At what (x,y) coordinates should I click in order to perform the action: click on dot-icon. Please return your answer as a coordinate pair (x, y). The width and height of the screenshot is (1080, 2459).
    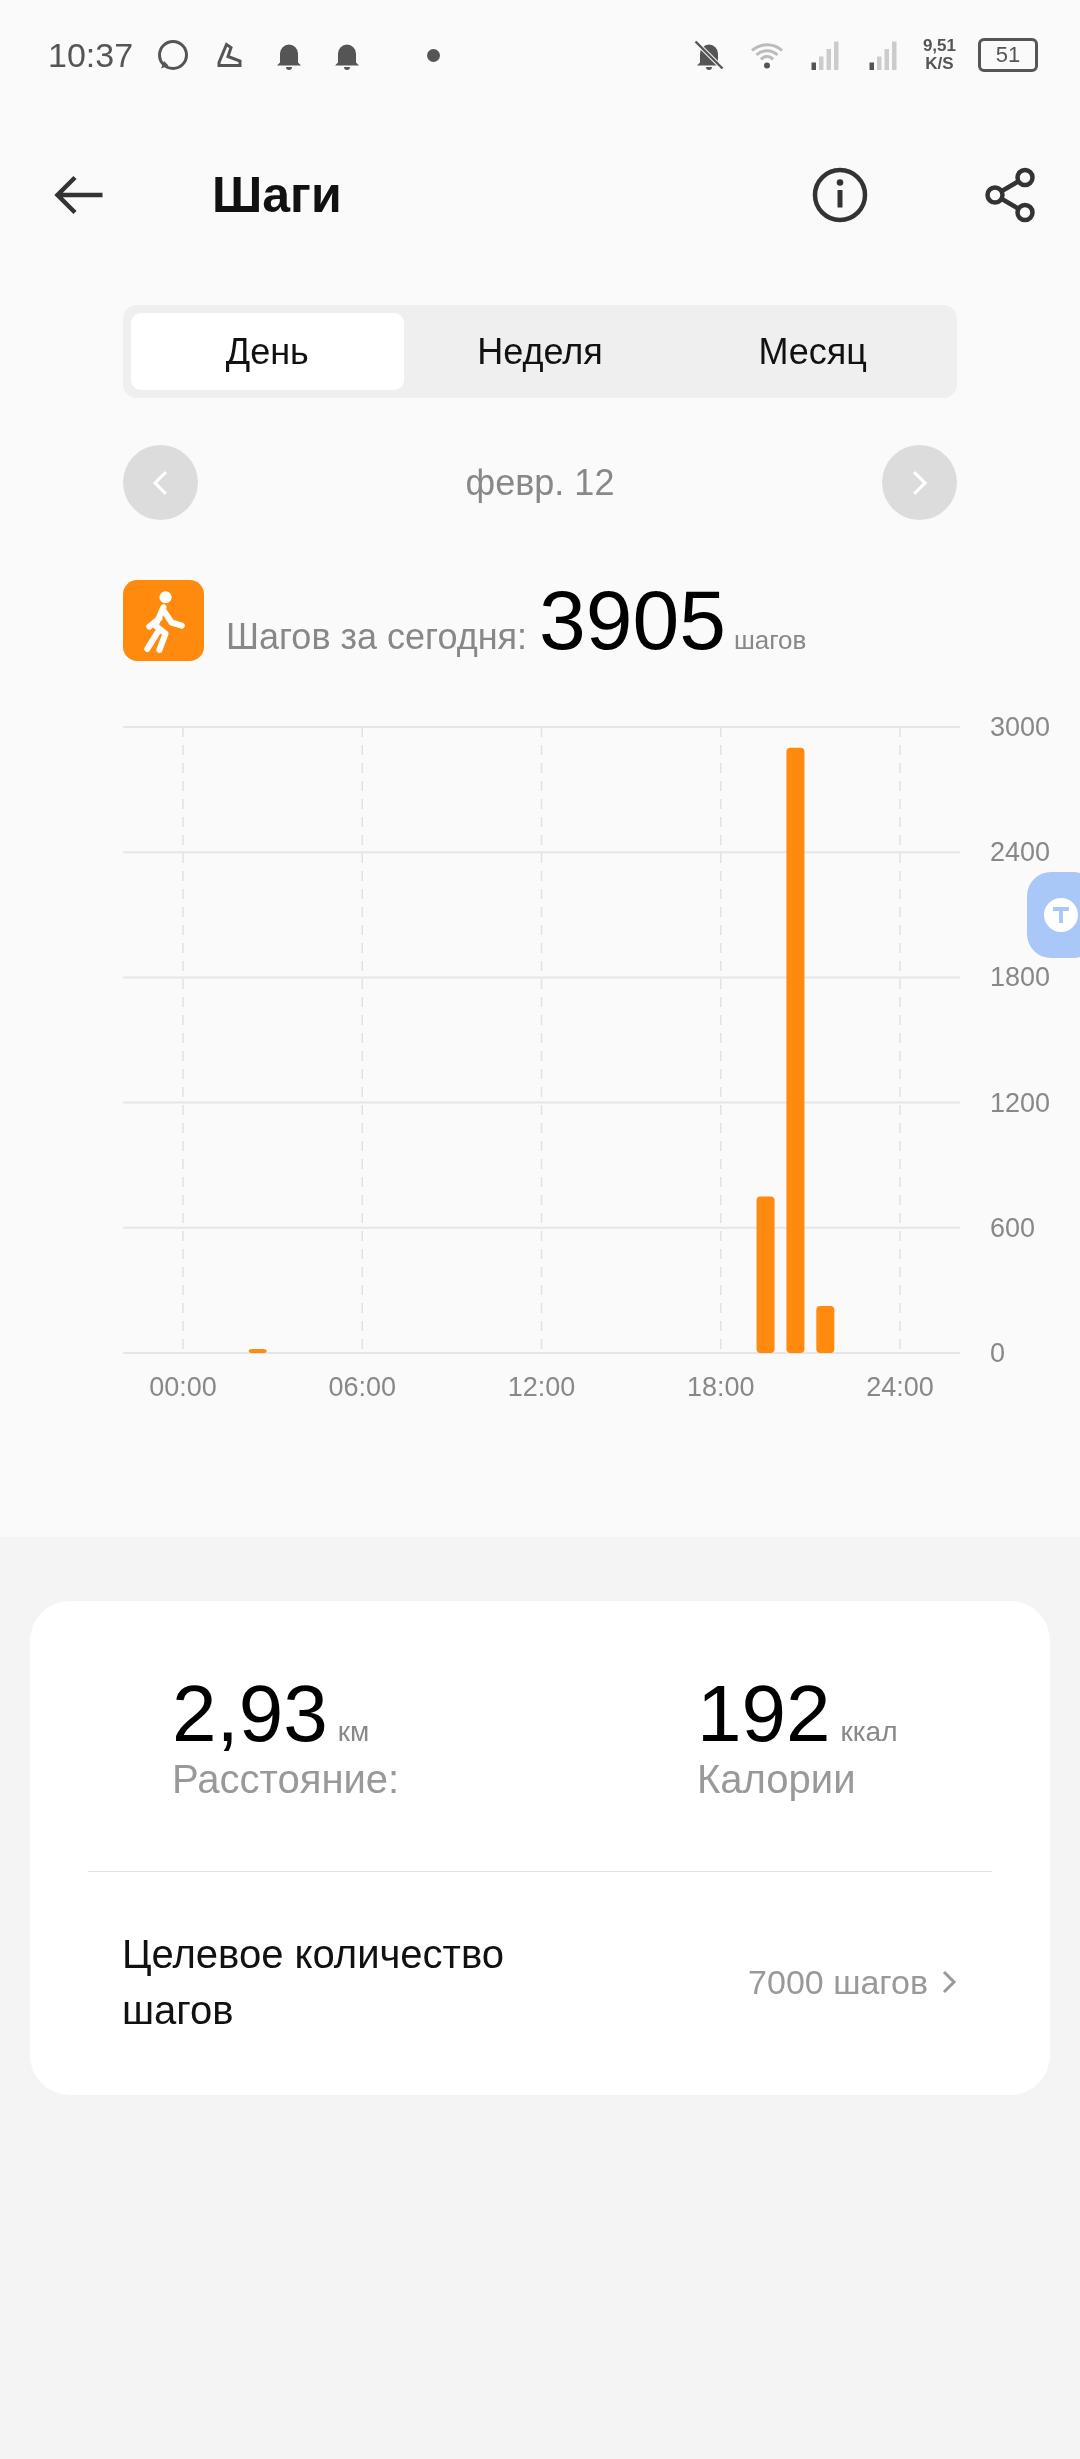
    Looking at the image, I should click on (434, 55).